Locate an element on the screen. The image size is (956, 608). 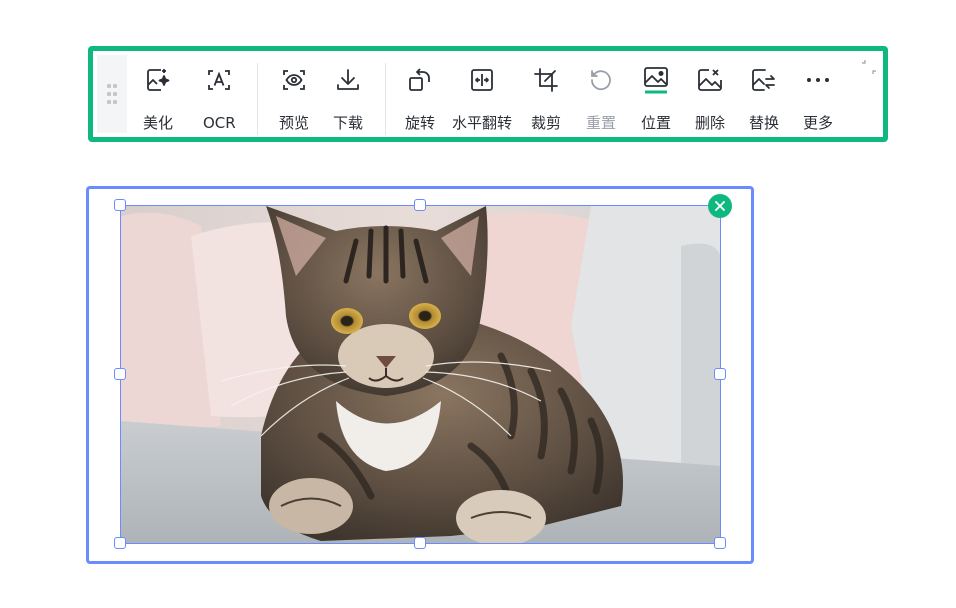
download-icon is located at coordinates (348, 80).